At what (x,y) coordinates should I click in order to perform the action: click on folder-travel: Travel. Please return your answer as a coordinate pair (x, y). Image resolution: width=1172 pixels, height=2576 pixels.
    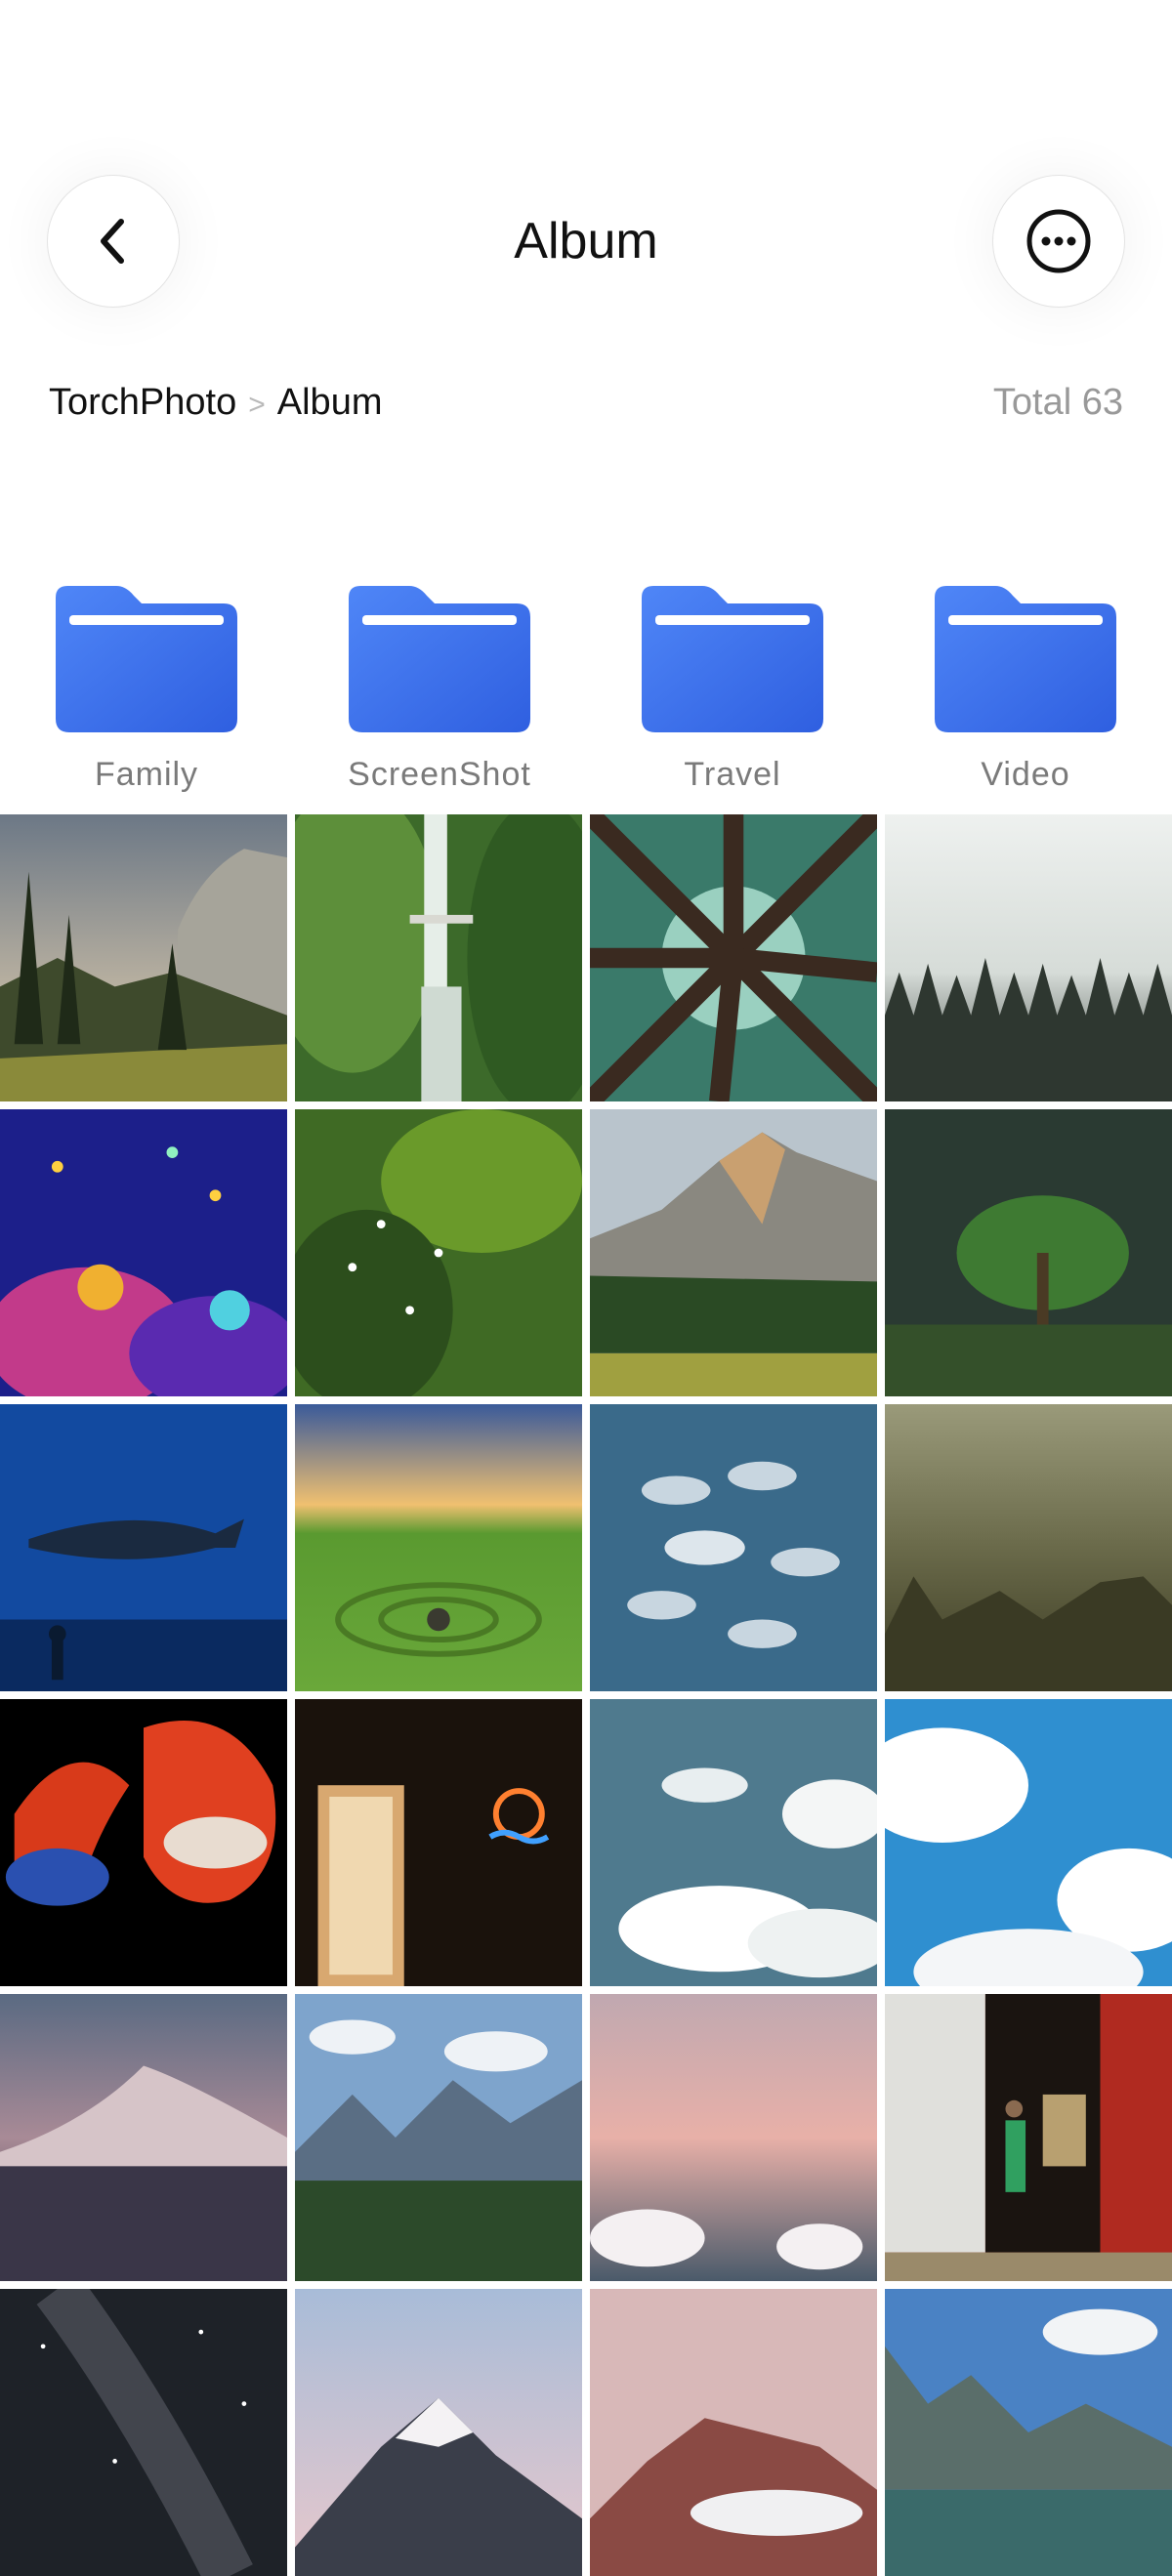
    Looking at the image, I should click on (732, 698).